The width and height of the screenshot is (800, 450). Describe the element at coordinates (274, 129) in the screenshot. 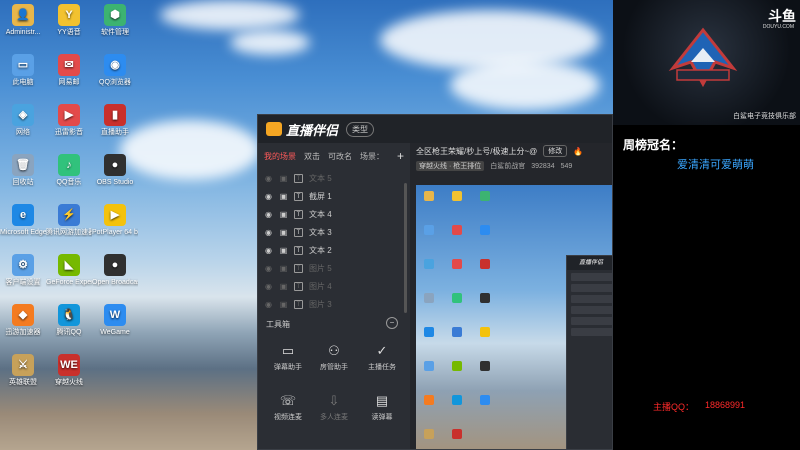

I see `app-logo-icon` at that location.